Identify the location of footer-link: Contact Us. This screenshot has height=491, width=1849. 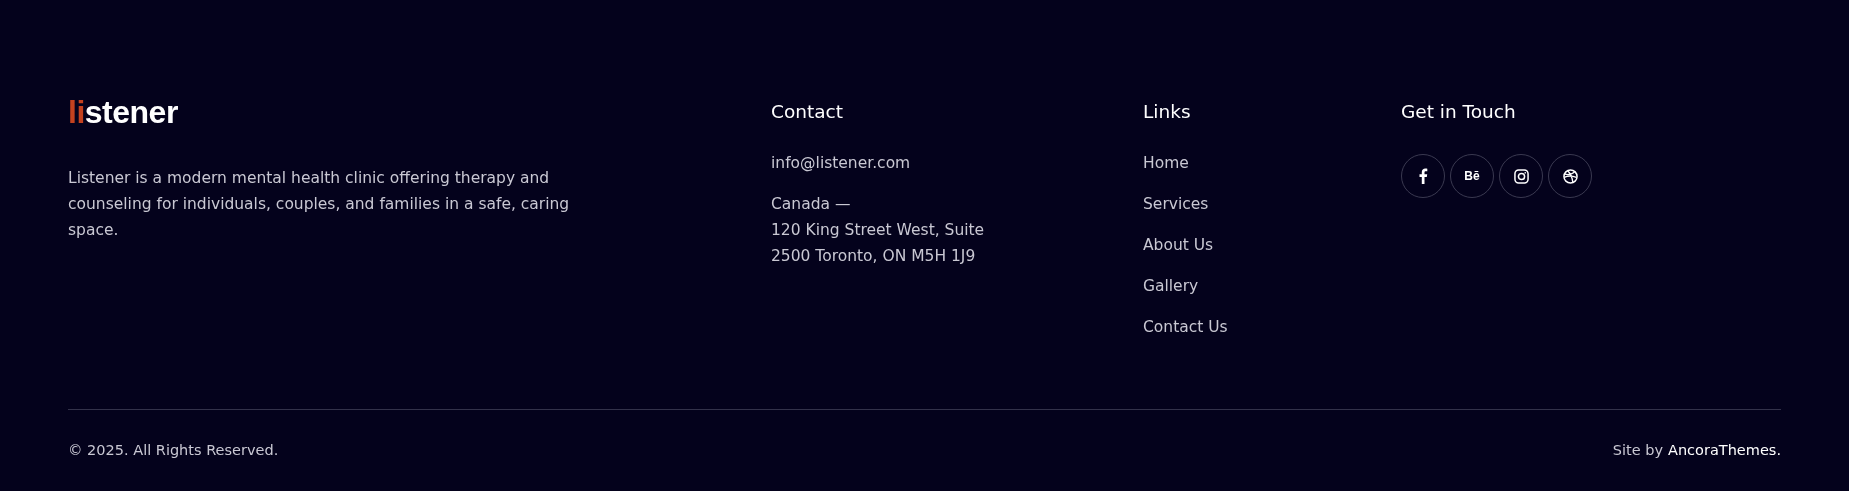
(1185, 327).